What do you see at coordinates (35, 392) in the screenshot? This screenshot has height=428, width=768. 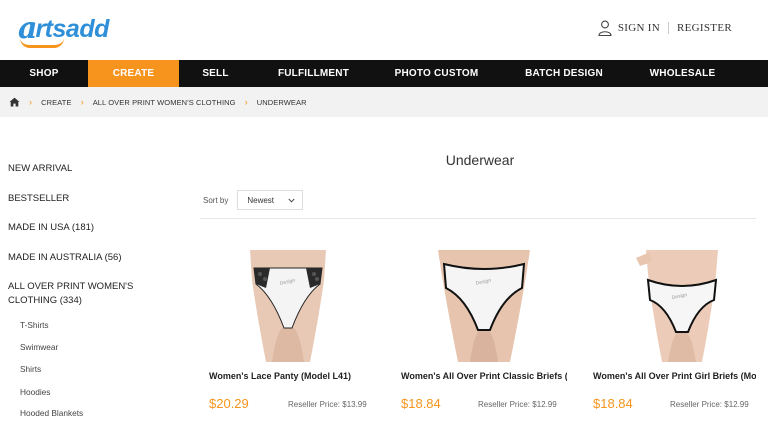 I see `sidebar-subitem-hoodies: Hoodies` at bounding box center [35, 392].